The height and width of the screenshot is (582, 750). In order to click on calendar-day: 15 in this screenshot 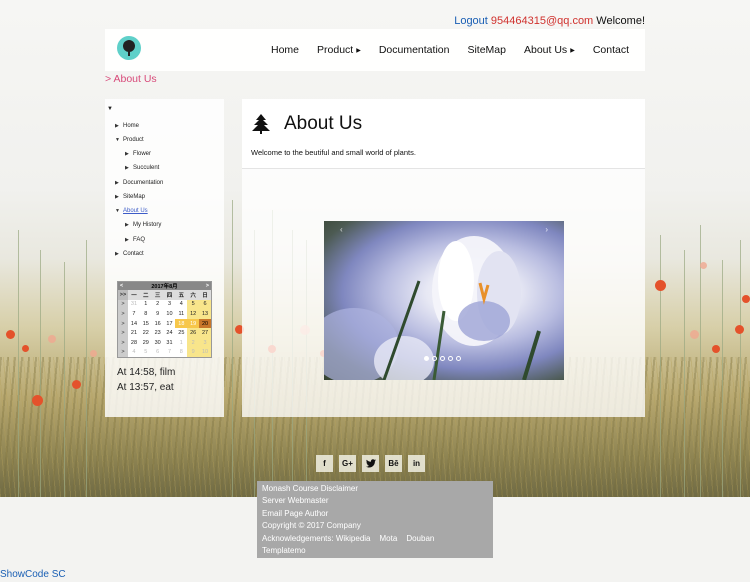, I will do `click(146, 324)`.